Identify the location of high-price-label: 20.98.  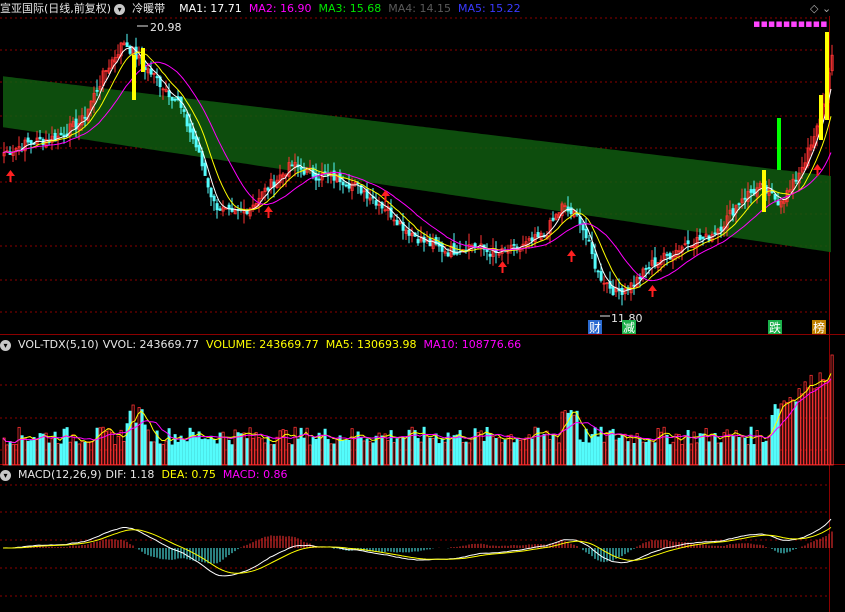
(166, 27).